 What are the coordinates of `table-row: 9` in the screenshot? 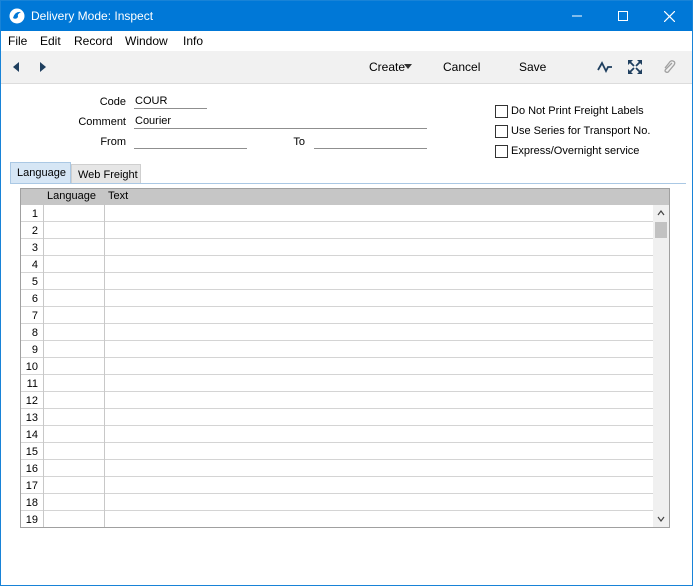 It's located at (337, 349).